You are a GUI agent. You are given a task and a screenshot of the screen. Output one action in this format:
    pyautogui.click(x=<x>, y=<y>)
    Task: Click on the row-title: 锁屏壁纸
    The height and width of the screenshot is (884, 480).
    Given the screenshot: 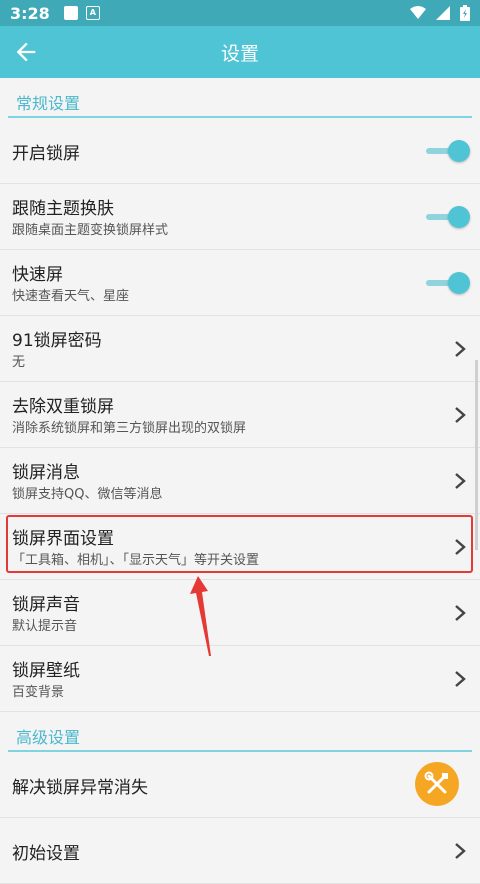 What is the action you would take?
    pyautogui.click(x=46, y=671)
    